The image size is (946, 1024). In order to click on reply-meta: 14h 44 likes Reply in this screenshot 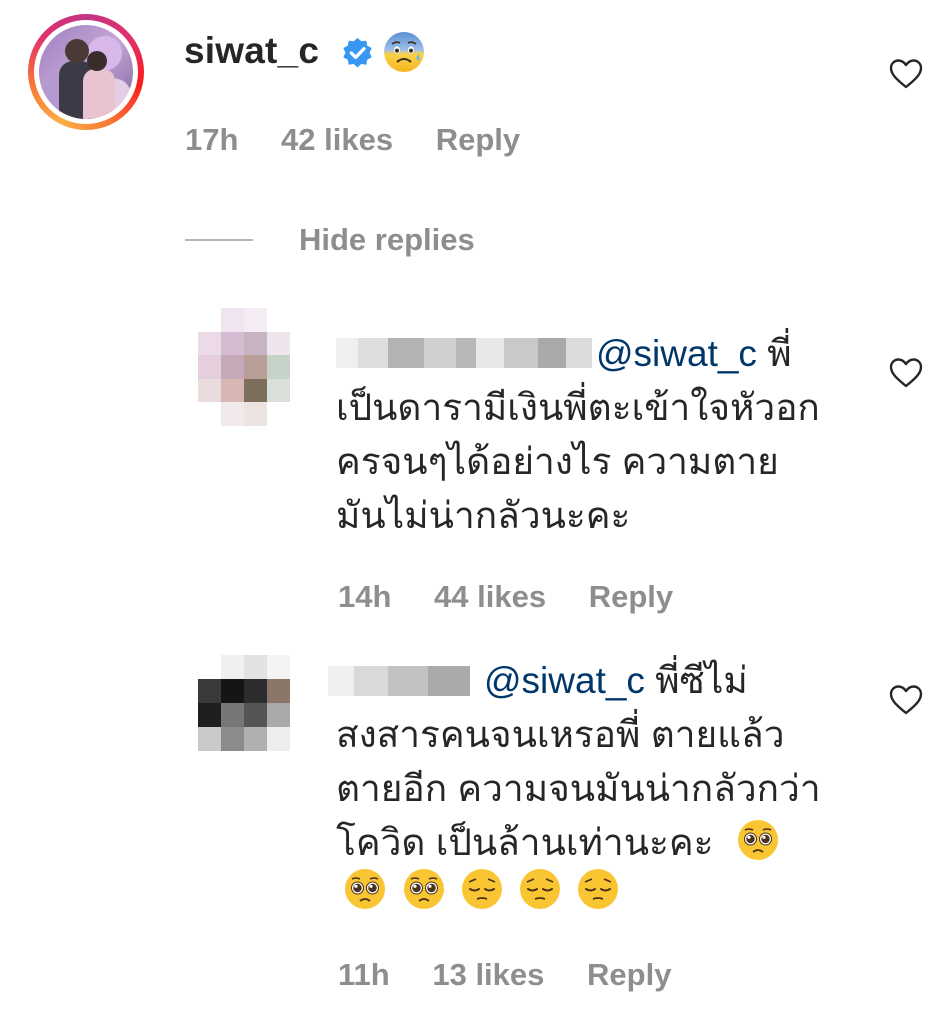, I will do `click(522, 597)`.